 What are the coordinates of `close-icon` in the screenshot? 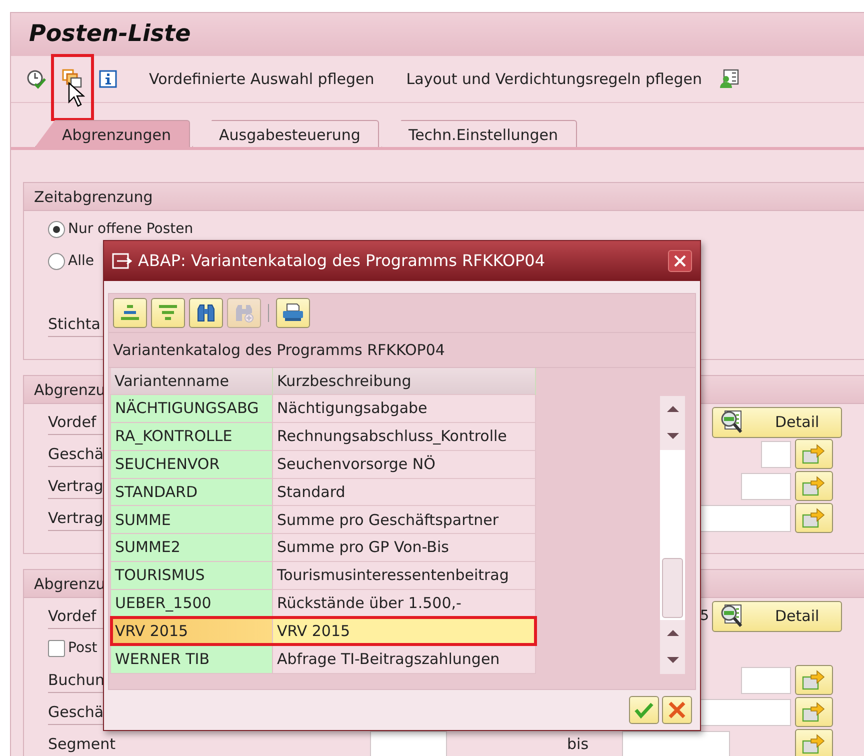 It's located at (680, 261).